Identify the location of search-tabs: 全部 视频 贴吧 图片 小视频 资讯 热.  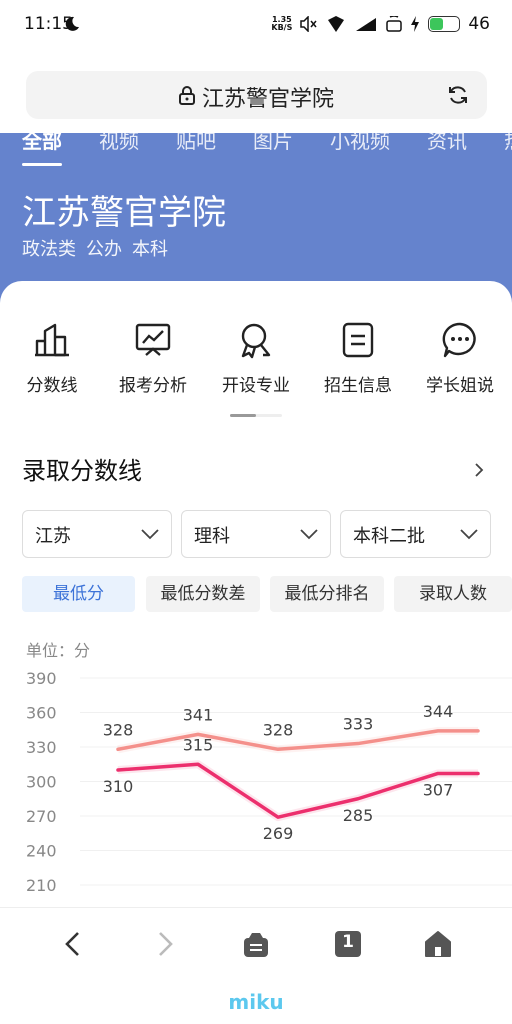
(267, 143).